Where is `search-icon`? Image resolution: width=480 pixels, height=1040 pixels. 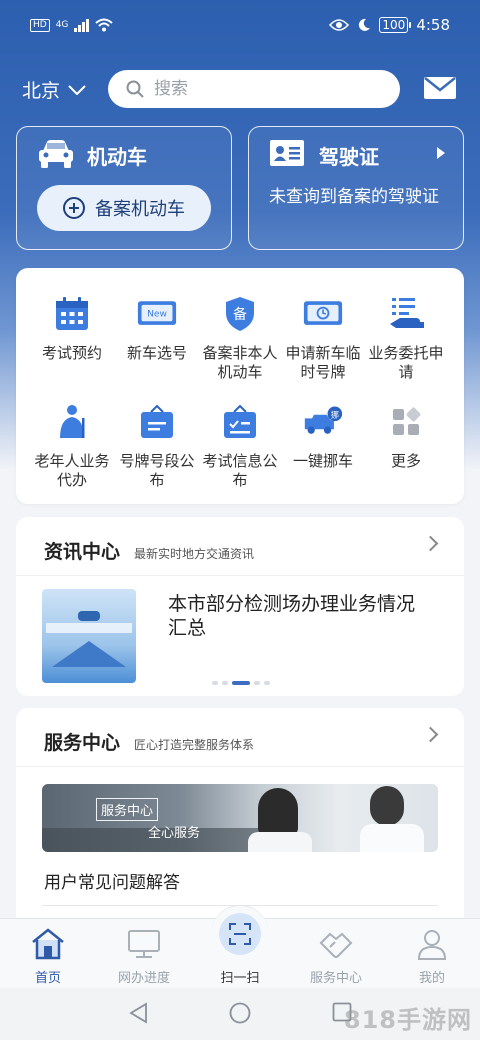 search-icon is located at coordinates (135, 89).